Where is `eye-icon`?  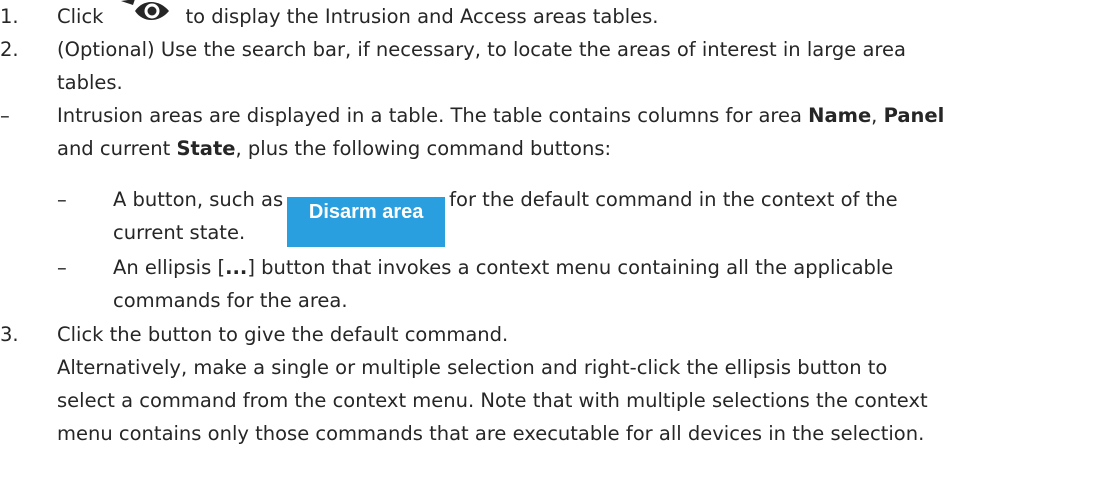 eye-icon is located at coordinates (143, 13).